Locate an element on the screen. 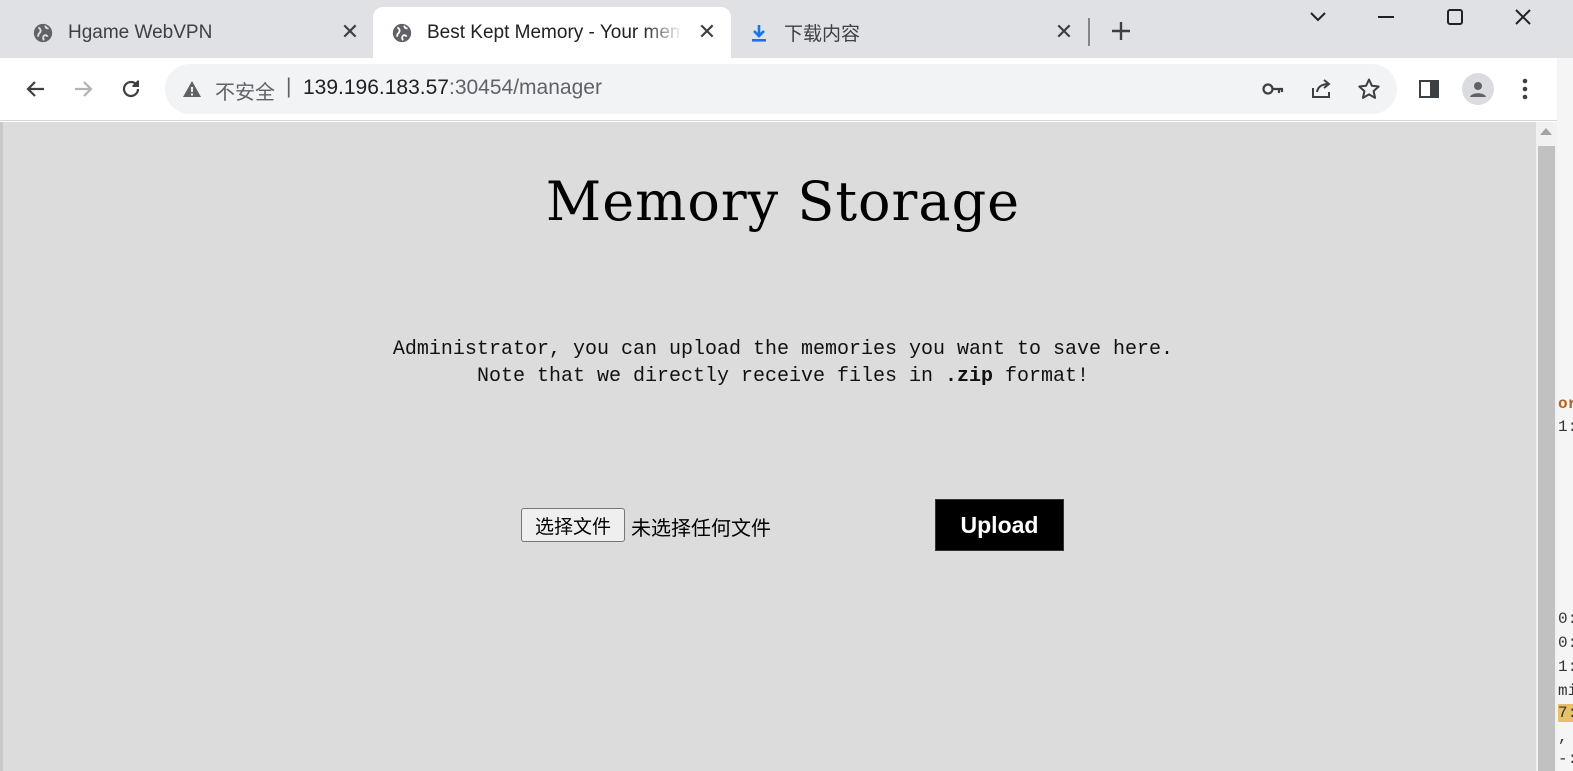 The width and height of the screenshot is (1573, 771). tab-hgame-webvpn: Hgame WebVPN ✕ is located at coordinates (192, 32).